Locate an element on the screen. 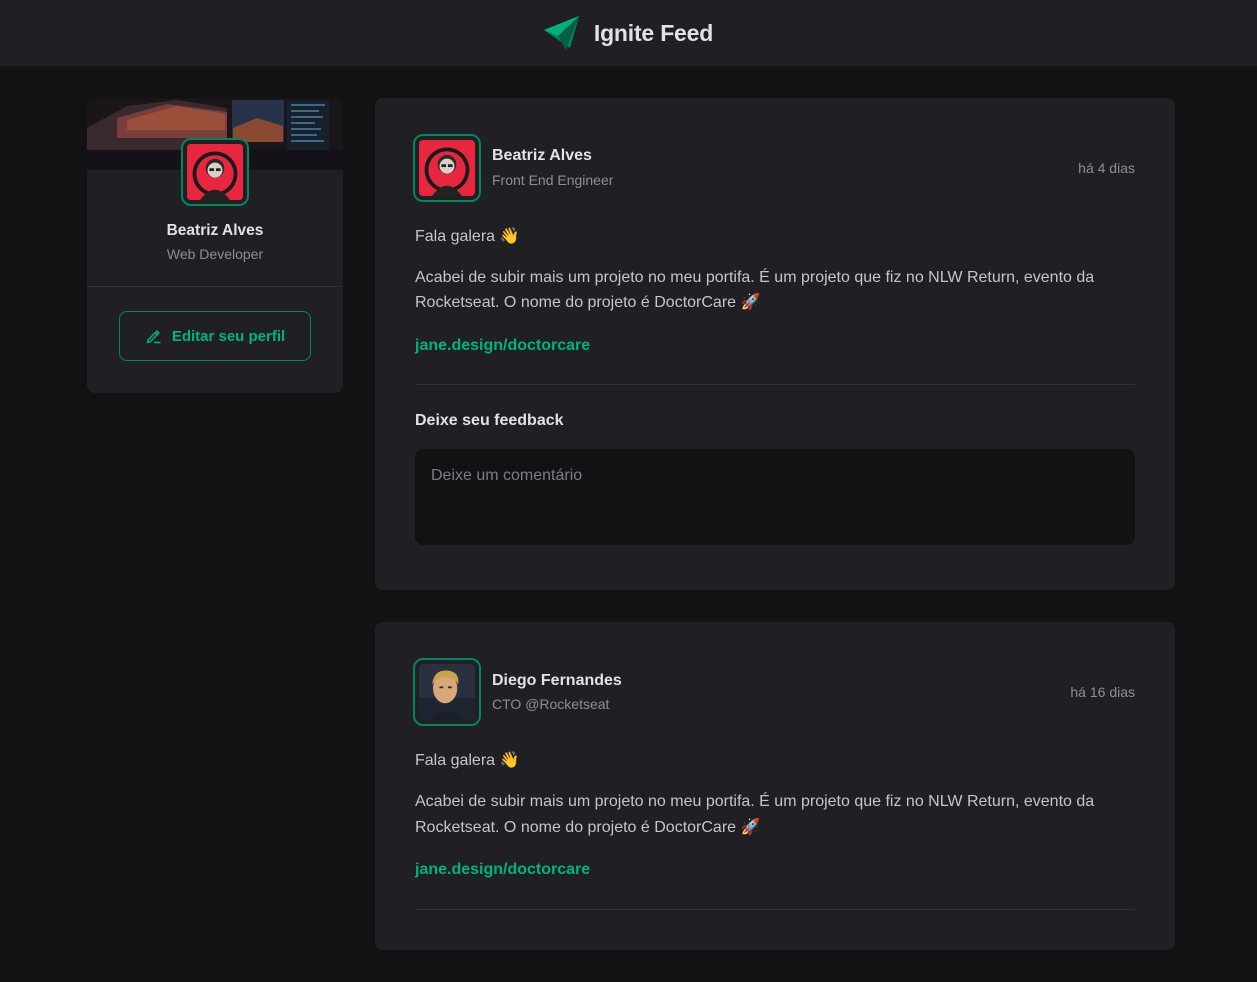 The width and height of the screenshot is (1257, 982). app-header: Ignite Feed is located at coordinates (628, 33).